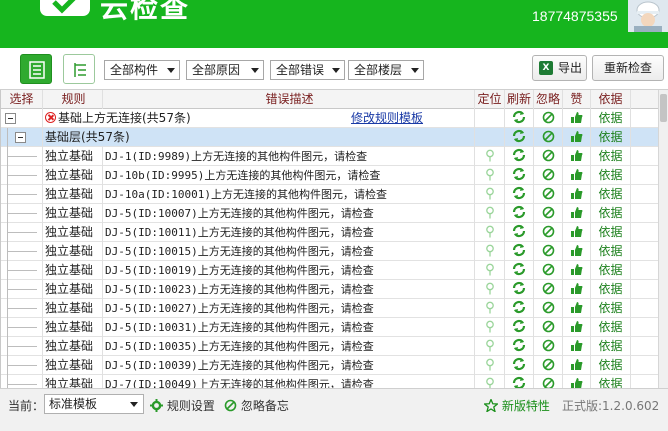 This screenshot has width=668, height=431. I want to click on vertical-scrollbar, so click(663, 239).